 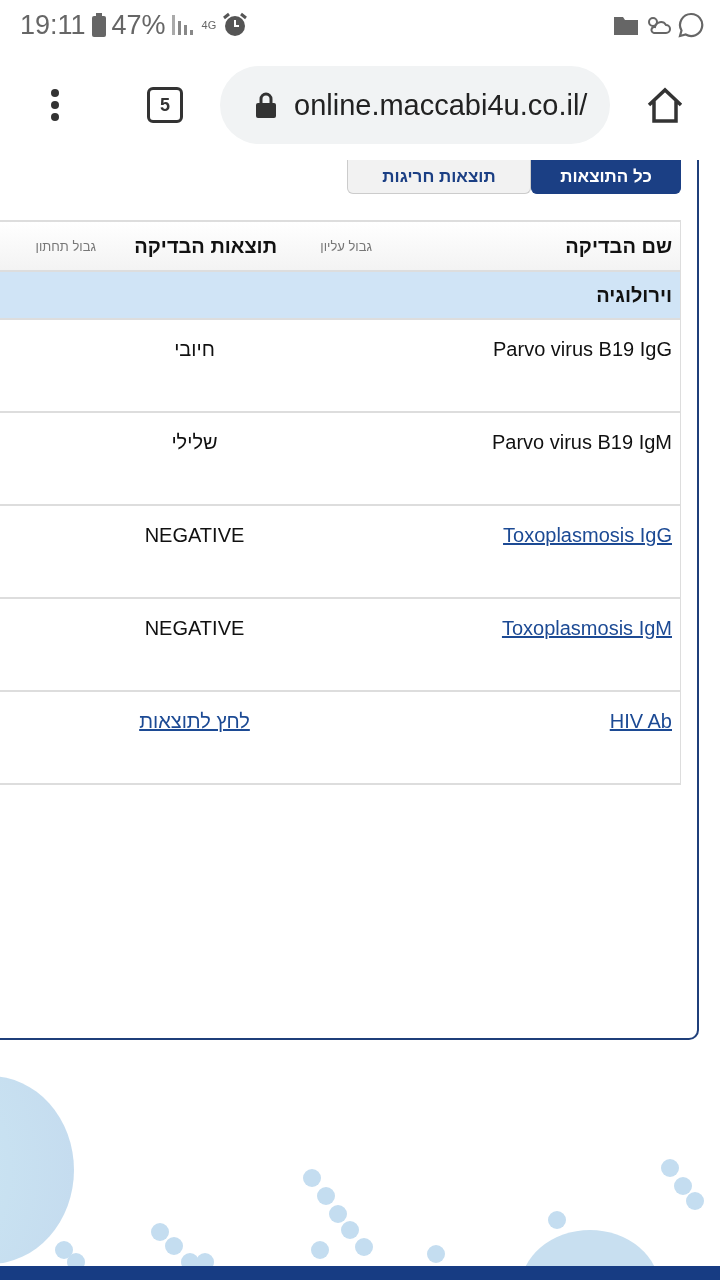 I want to click on column-header: תוצאות הבדיקה, so click(x=205, y=246).